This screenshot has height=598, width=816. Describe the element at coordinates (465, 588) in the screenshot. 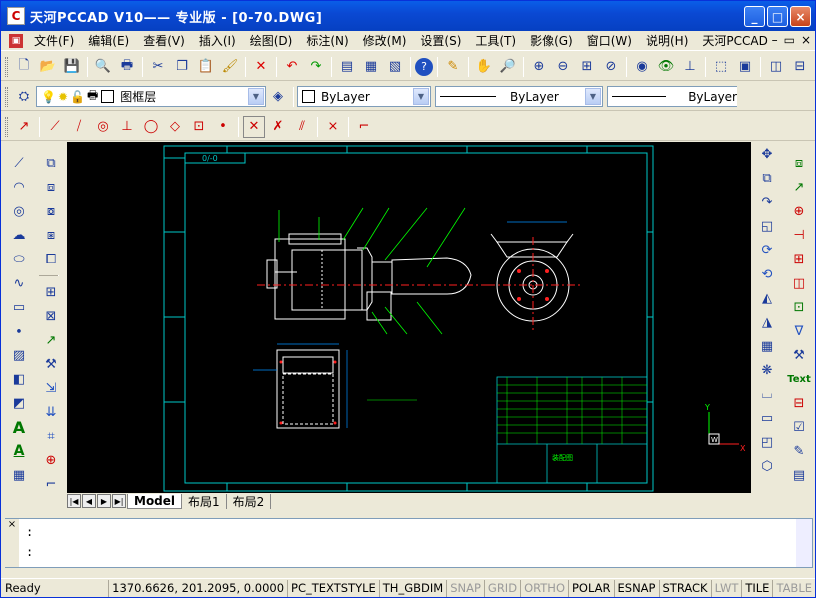

I see `status-snap: SNAP` at that location.